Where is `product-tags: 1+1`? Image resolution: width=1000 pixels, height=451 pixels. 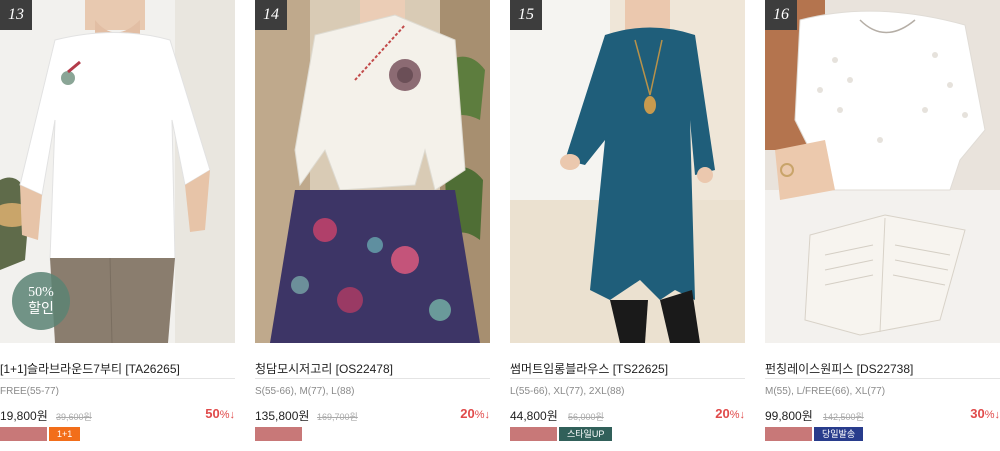
product-tags: 1+1 is located at coordinates (40, 434).